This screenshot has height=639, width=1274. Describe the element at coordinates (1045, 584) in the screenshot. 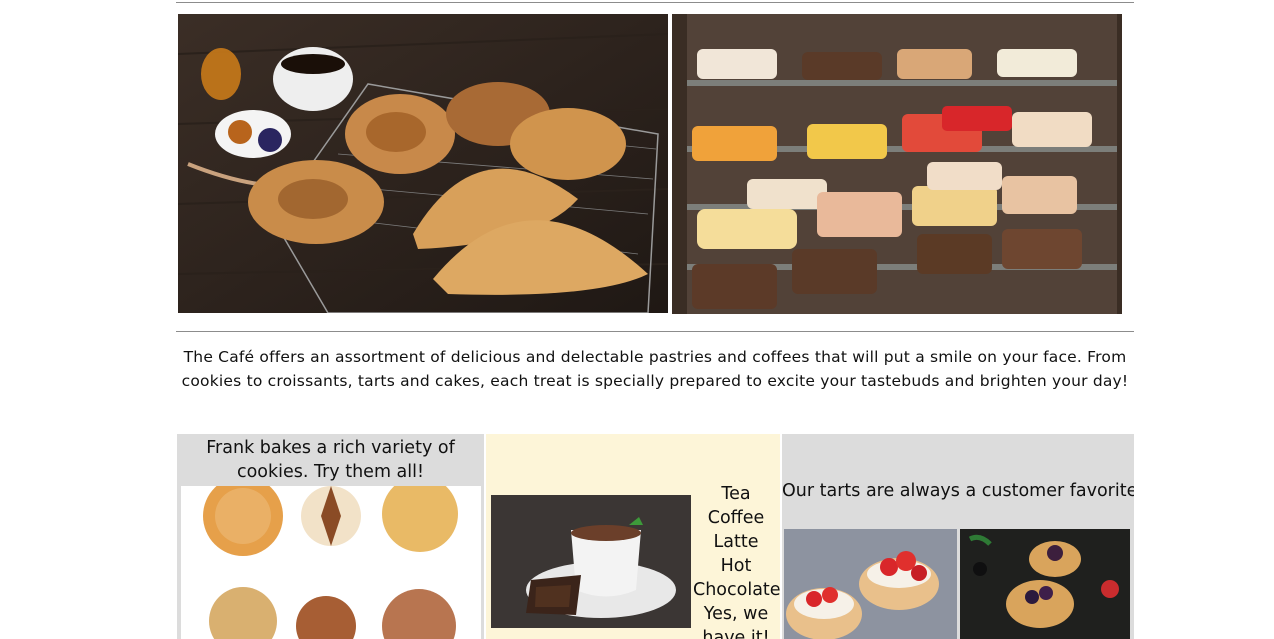

I see `berry-tarts-photo` at that location.